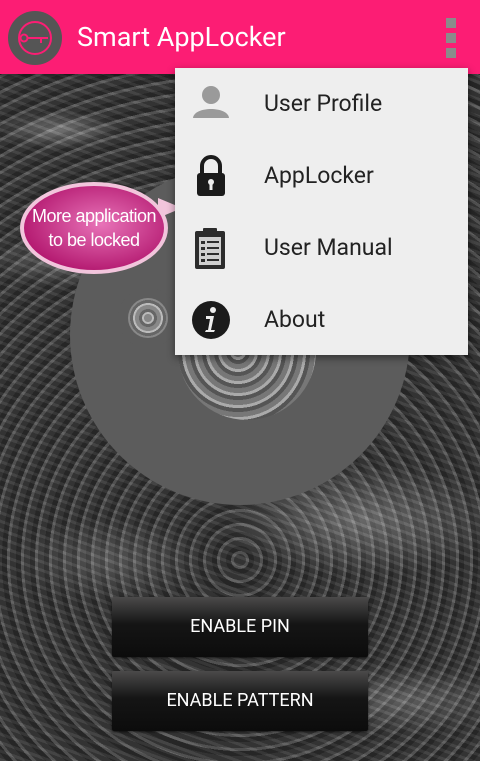  I want to click on speech-bubble: More application to be locked, so click(94, 228).